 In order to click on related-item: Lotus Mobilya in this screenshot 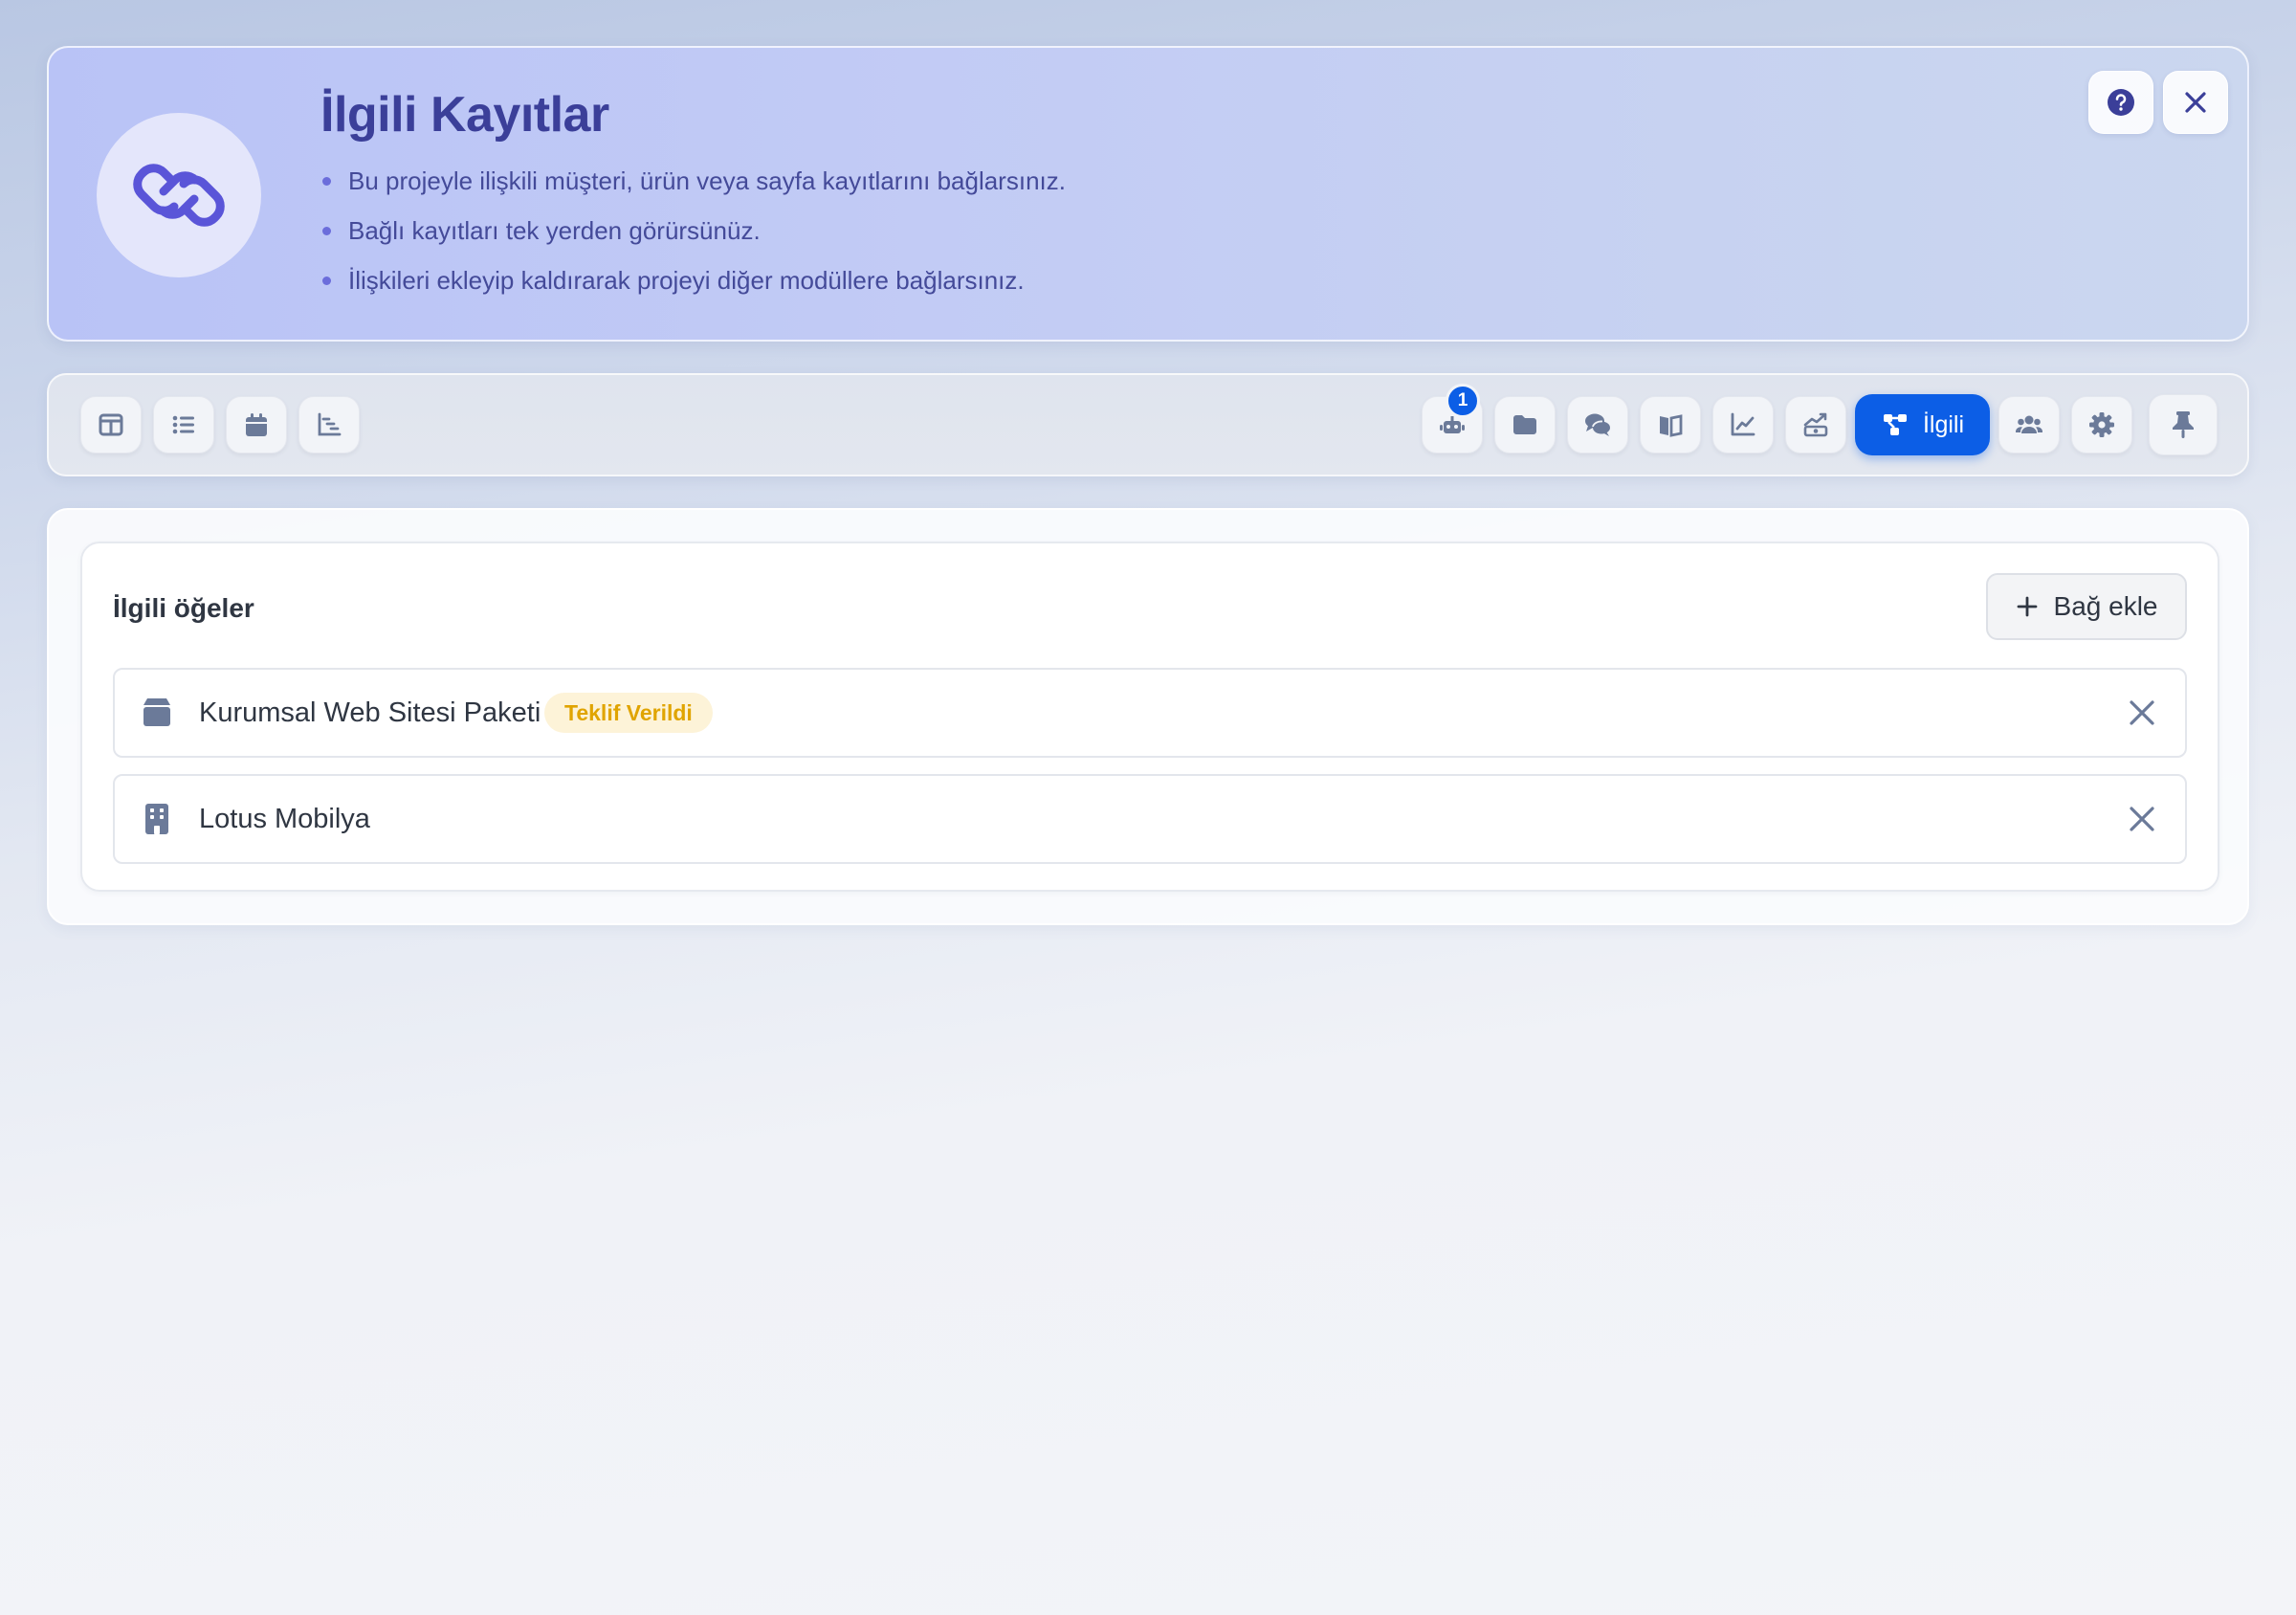, I will do `click(1150, 819)`.